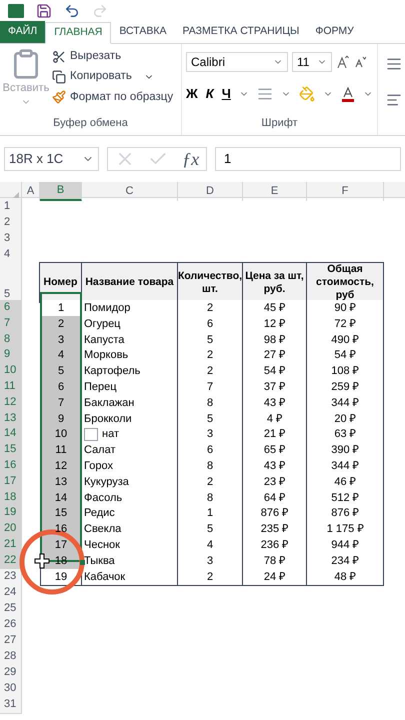 Image resolution: width=405 pixels, height=720 pixels. I want to click on row-number: 5, so click(11, 282).